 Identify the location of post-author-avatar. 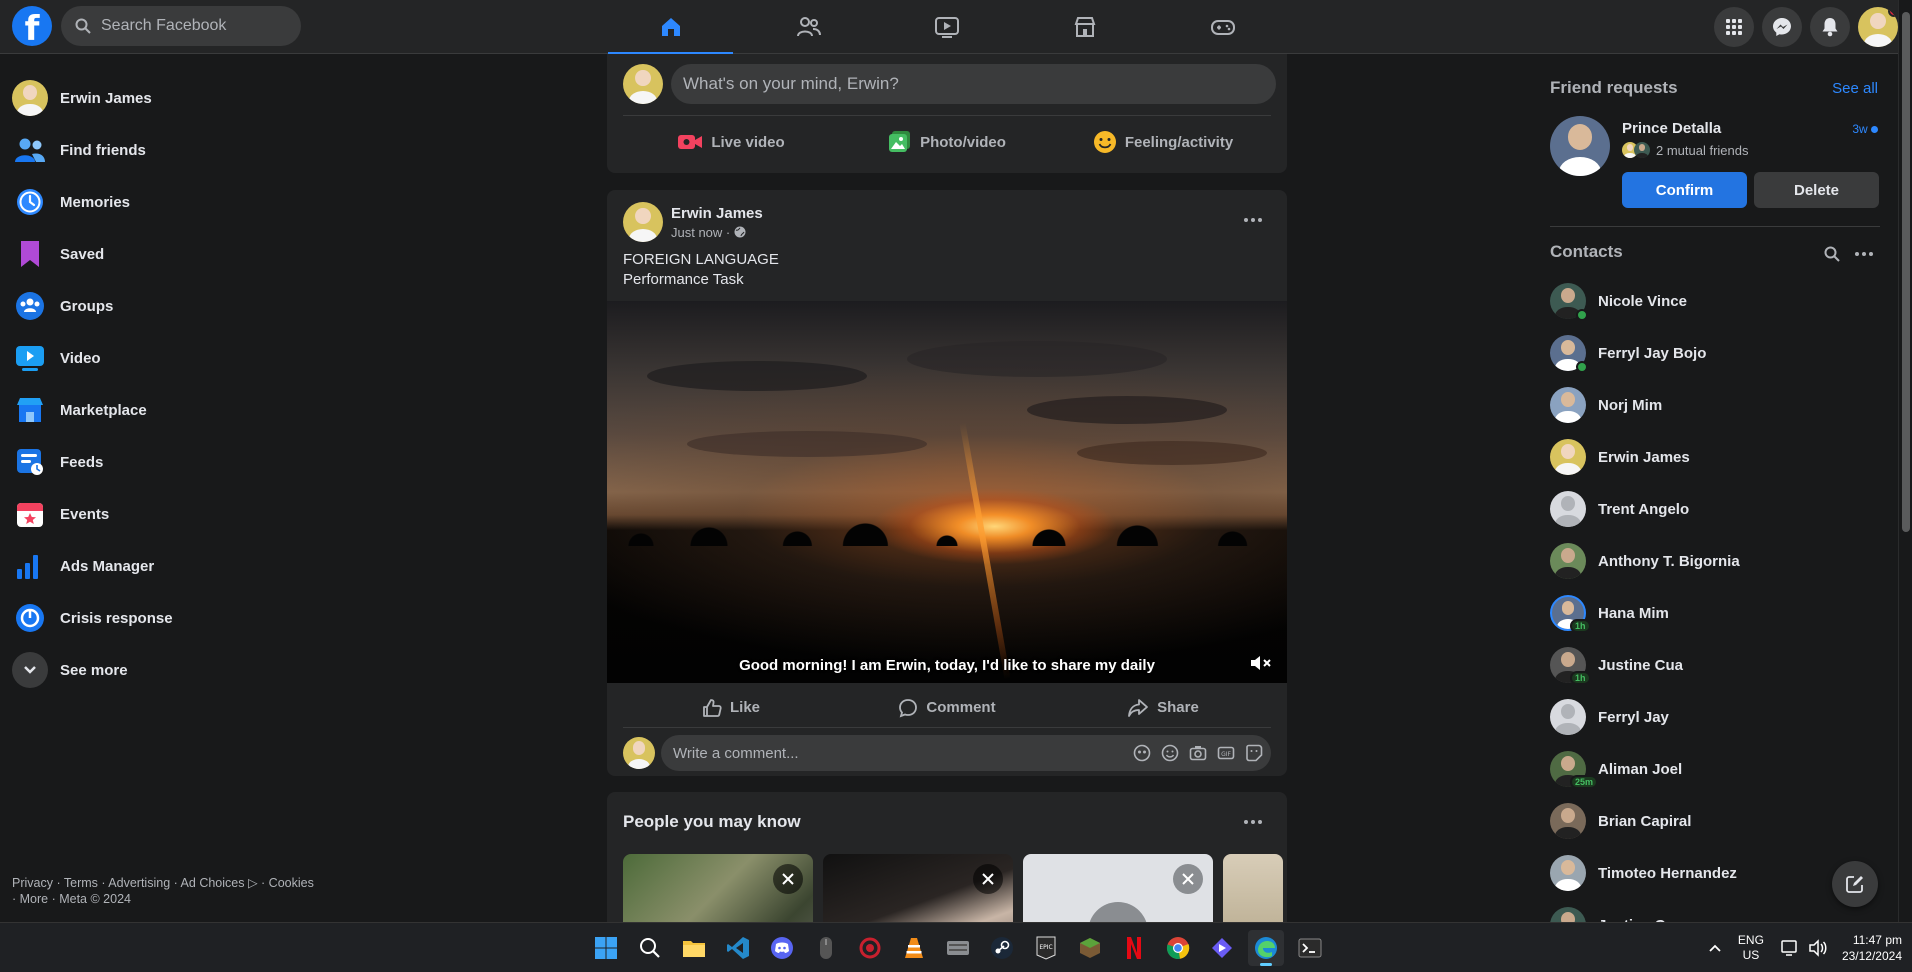
(643, 222).